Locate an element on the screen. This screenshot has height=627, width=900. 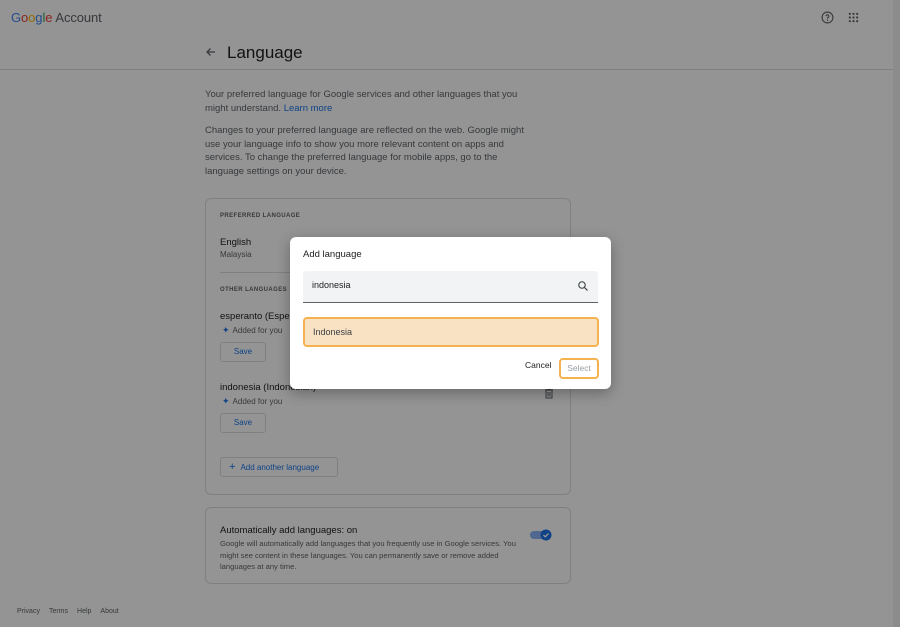
search-result-option: Indonesia is located at coordinates (451, 332).